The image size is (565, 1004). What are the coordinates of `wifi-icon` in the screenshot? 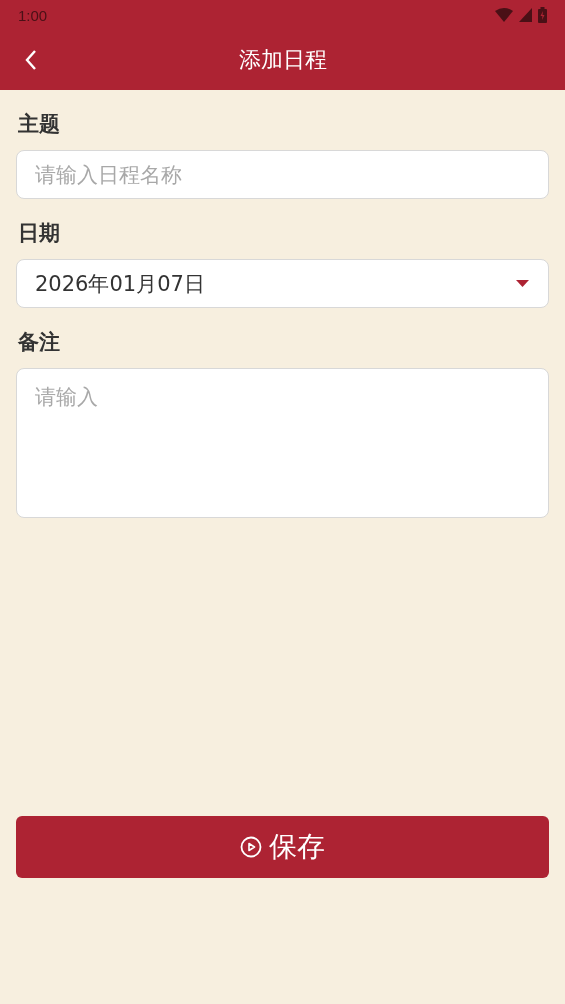 It's located at (504, 15).